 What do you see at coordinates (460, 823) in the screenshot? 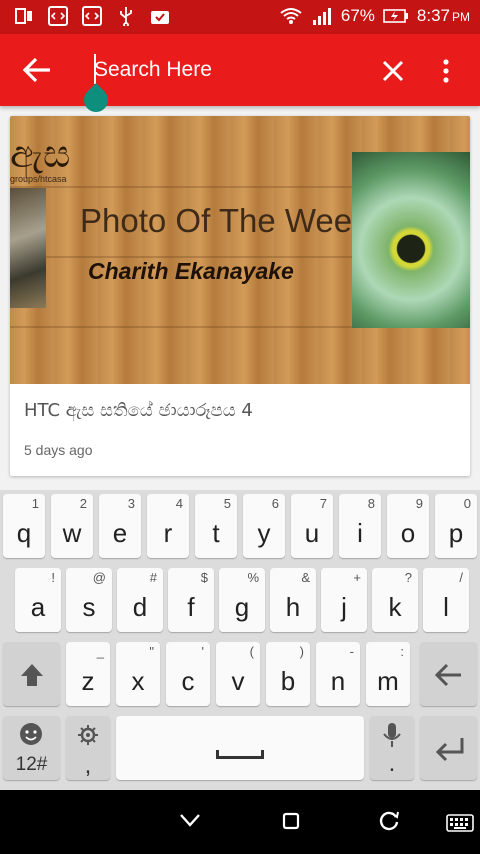
I see `keyboard-icon` at bounding box center [460, 823].